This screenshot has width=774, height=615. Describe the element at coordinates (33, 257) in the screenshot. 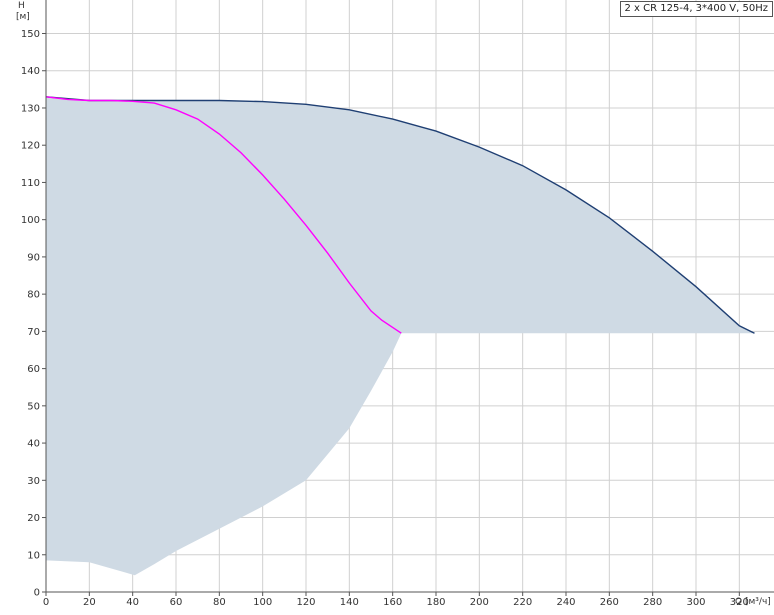

I see `y-tick-label: 90` at that location.